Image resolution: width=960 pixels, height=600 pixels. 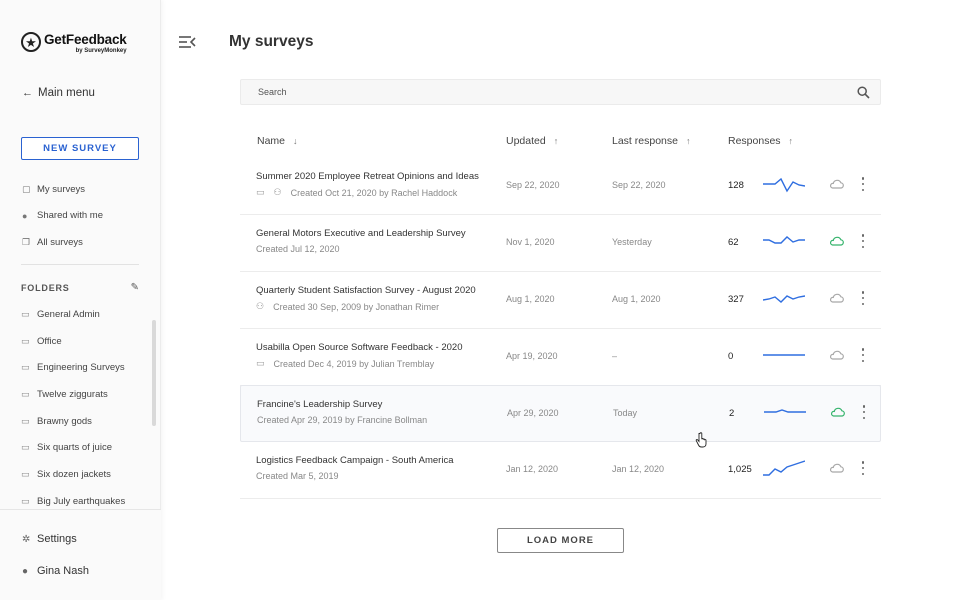 I want to click on collapse-menu-icon, so click(x=187, y=42).